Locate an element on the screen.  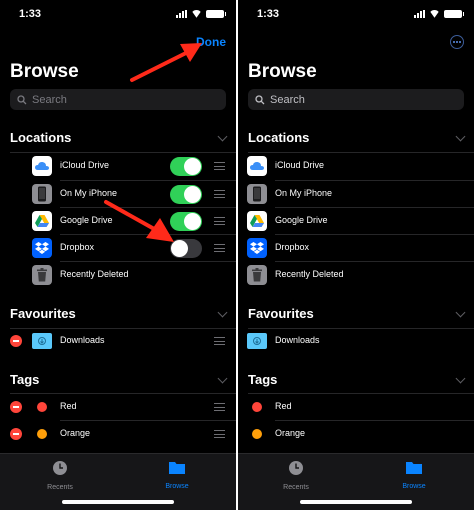
tab-bar: Recents Browse is located at coordinates (356, 481).